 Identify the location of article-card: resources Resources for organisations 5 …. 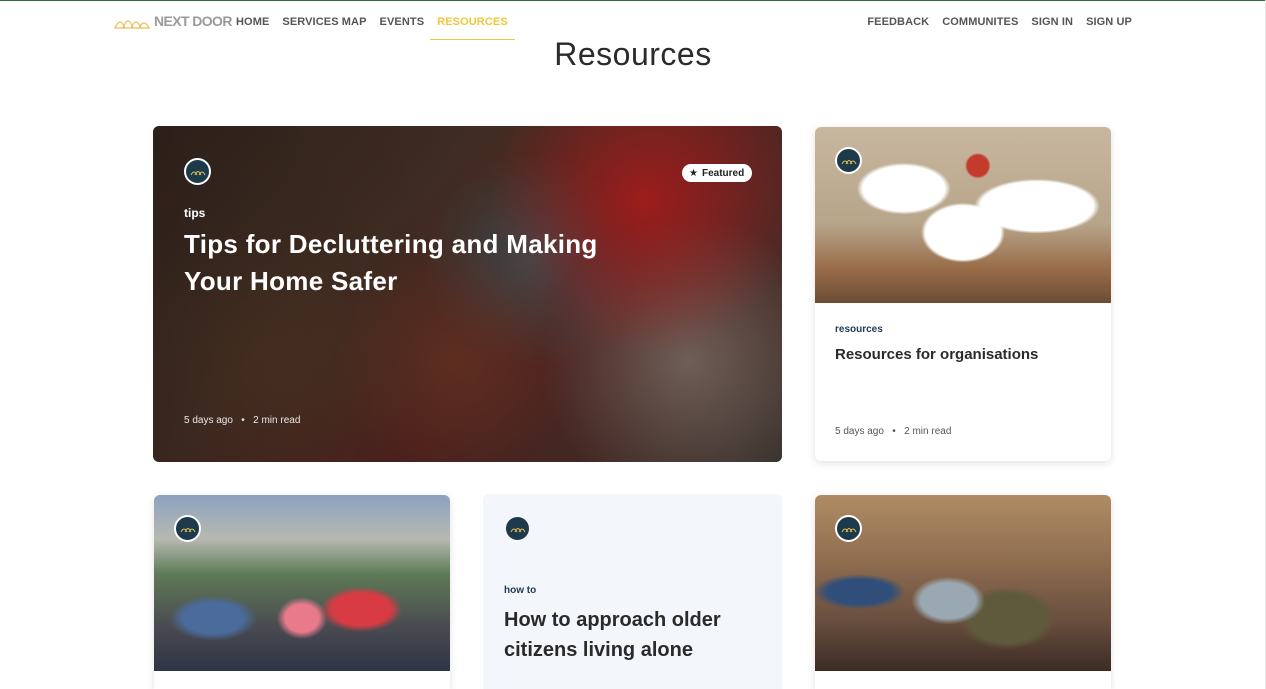
(963, 294).